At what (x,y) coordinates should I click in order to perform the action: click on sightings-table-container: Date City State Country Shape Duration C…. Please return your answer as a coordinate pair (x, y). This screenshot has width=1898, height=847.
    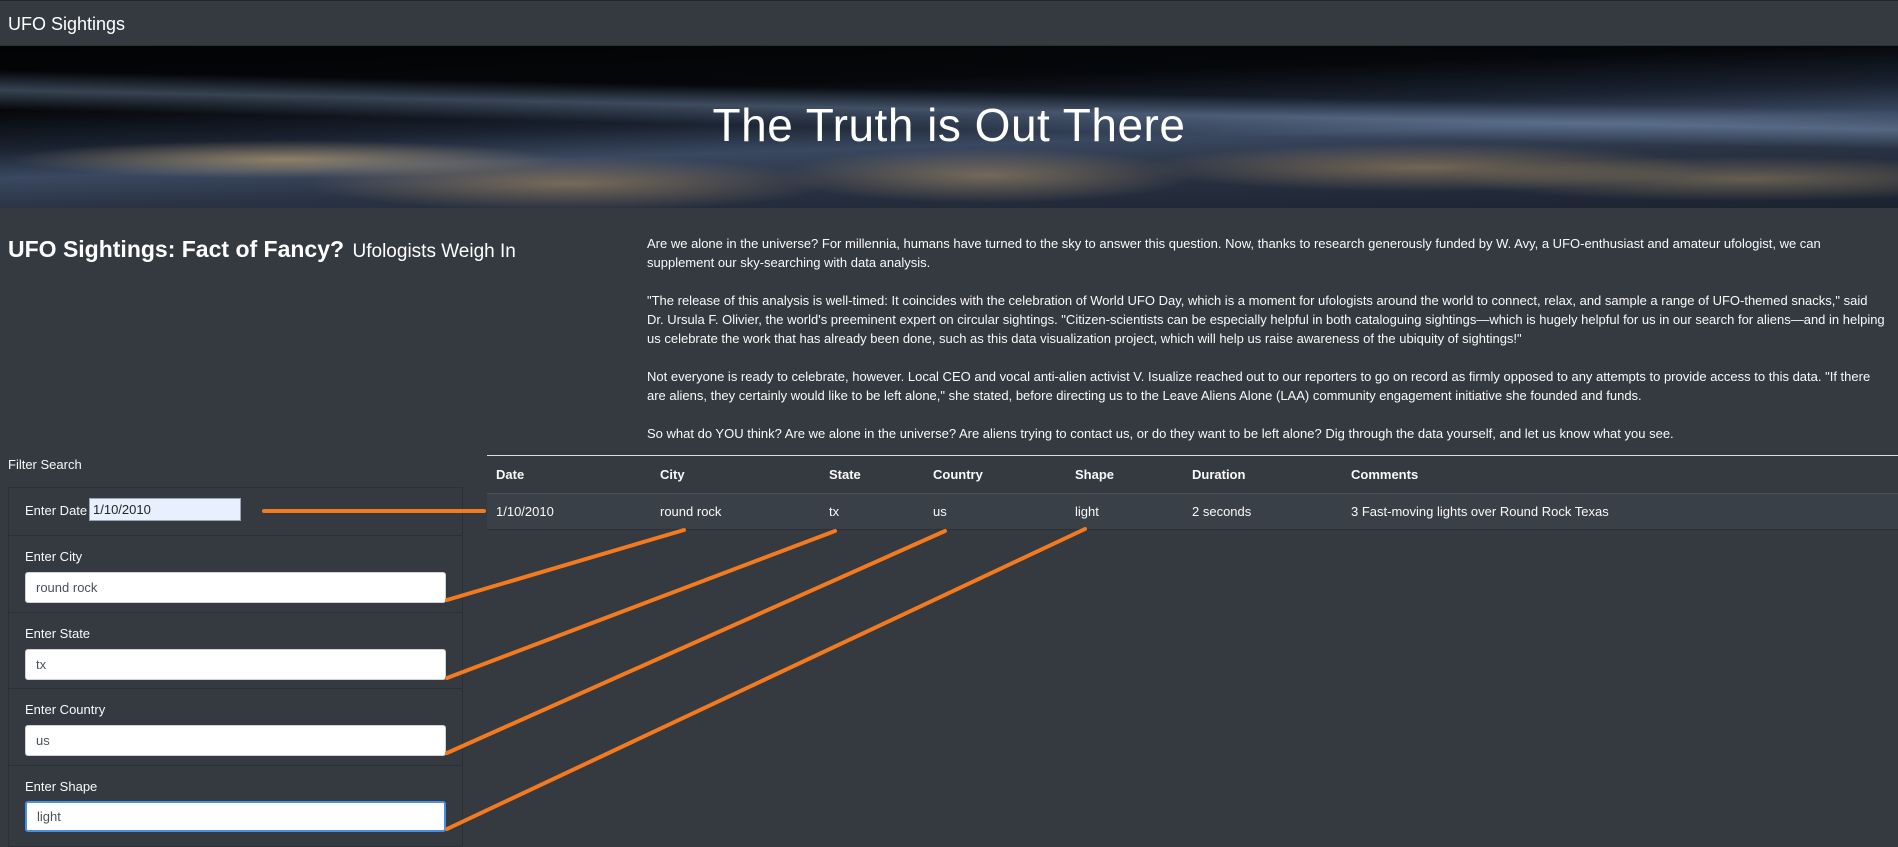
    Looking at the image, I should click on (1192, 492).